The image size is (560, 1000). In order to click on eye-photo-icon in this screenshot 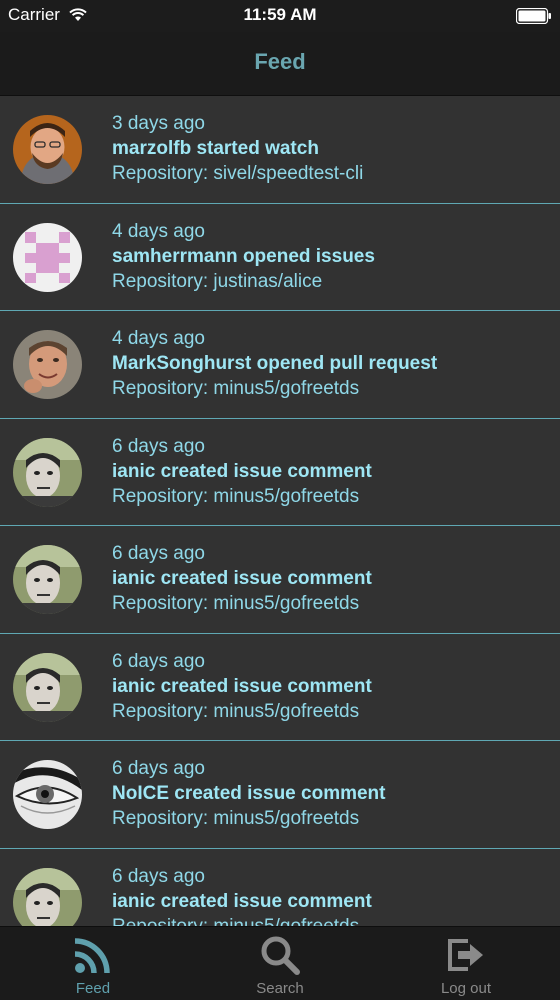, I will do `click(47, 794)`.